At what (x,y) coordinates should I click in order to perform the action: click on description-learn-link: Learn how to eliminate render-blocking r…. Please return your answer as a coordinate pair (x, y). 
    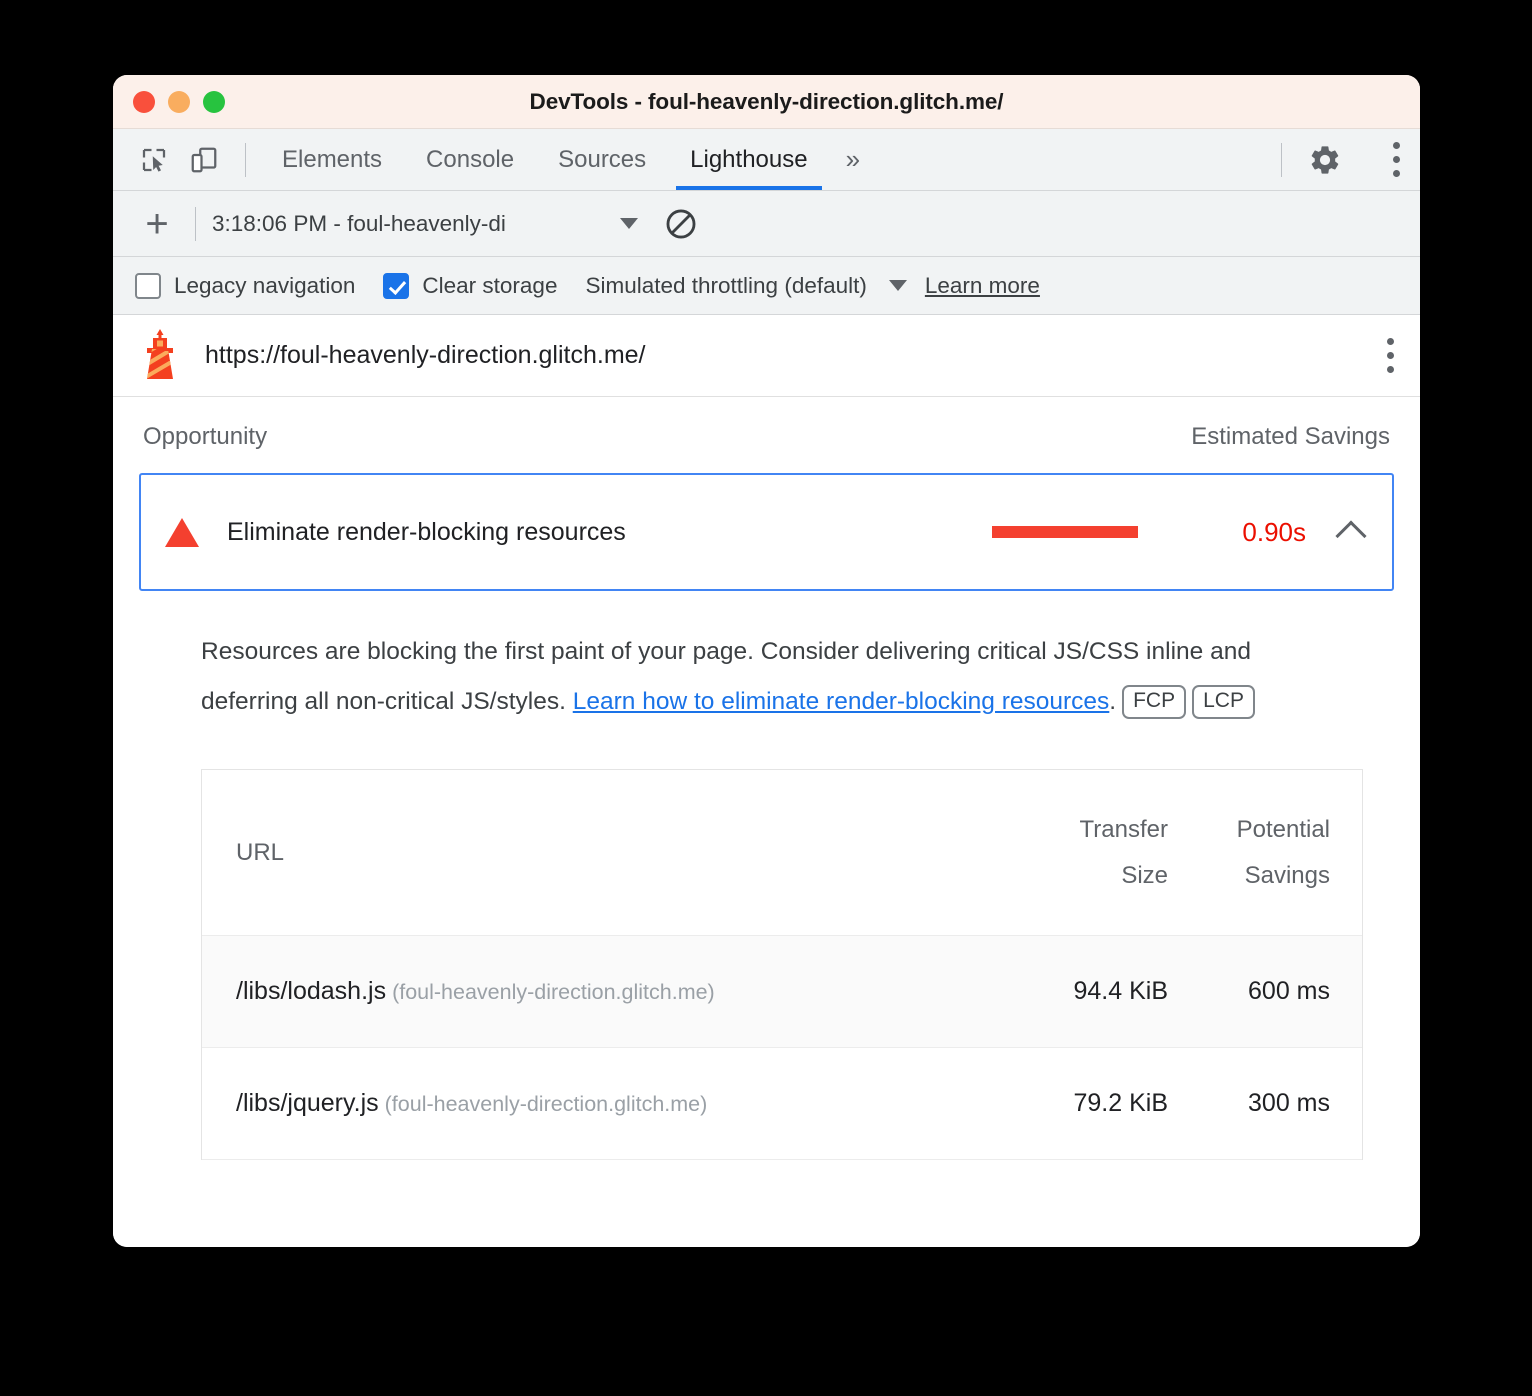
    Looking at the image, I should click on (841, 701).